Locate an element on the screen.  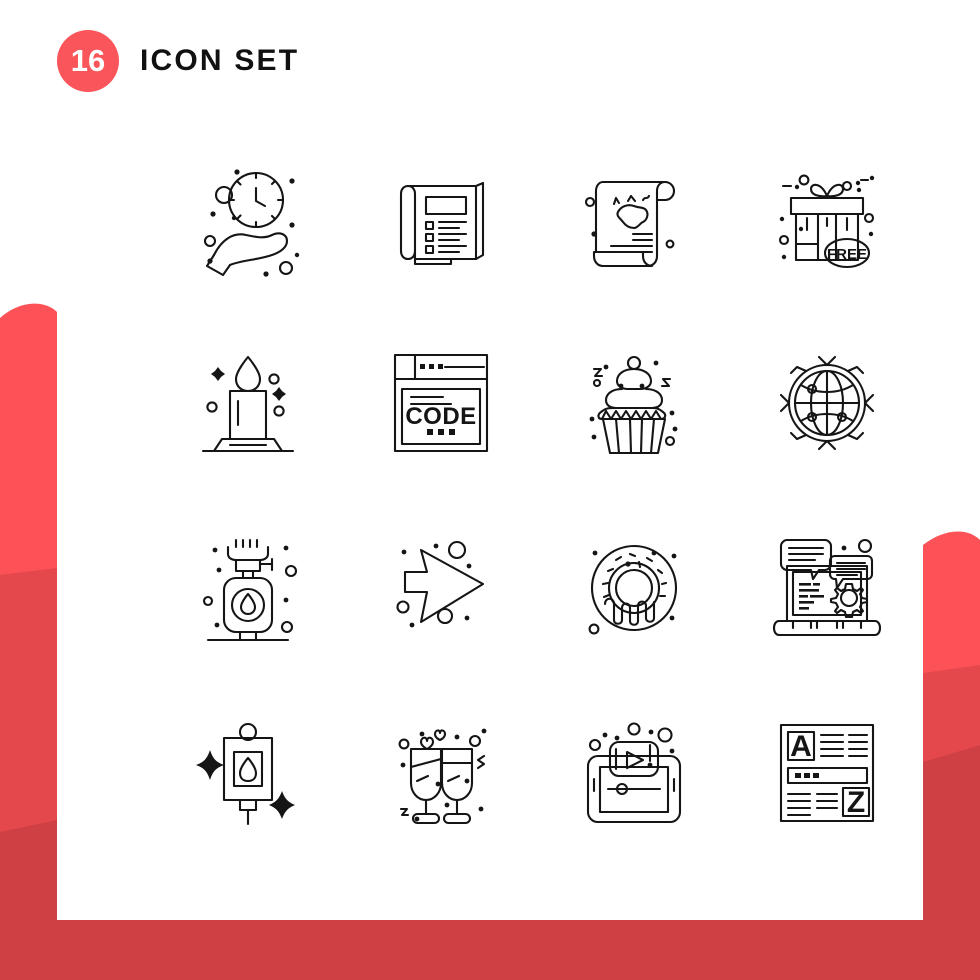
free-gift-box-icon: FREE is located at coordinates (826, 221).